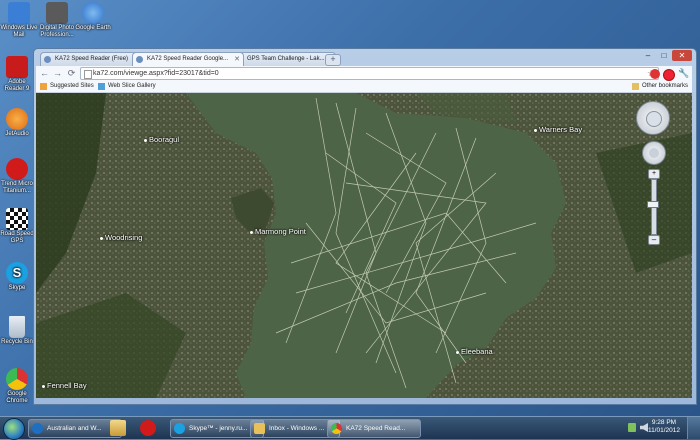 This screenshot has height=440, width=700. What do you see at coordinates (164, 139) in the screenshot?
I see `place-name: Booragul` at bounding box center [164, 139].